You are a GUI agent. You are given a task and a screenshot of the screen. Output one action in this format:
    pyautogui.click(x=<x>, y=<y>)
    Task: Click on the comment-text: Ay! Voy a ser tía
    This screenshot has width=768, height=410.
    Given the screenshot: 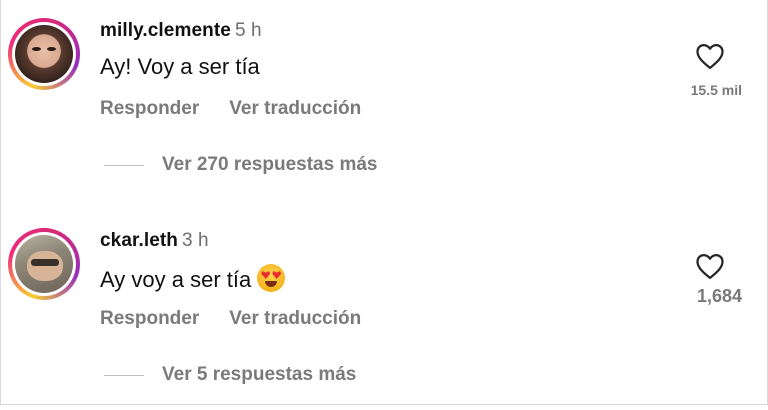 What is the action you would take?
    pyautogui.click(x=180, y=67)
    